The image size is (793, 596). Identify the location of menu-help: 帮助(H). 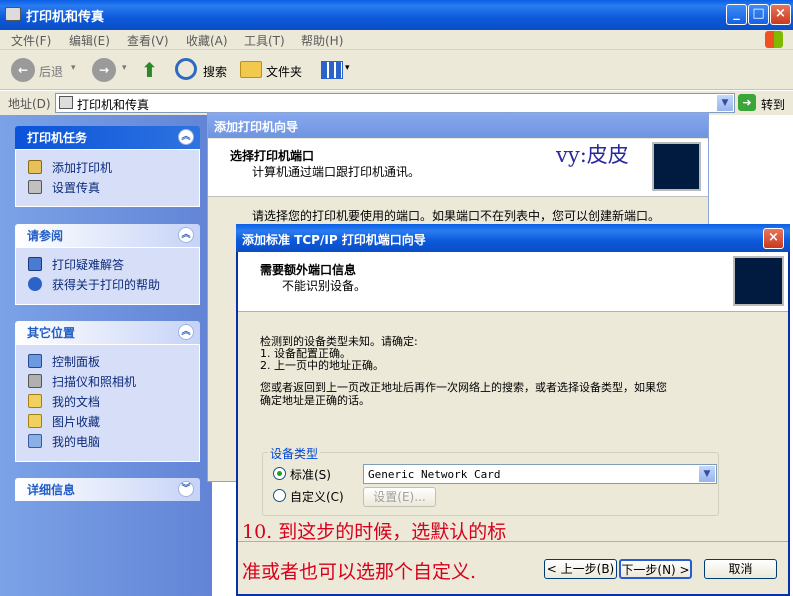
(322, 40).